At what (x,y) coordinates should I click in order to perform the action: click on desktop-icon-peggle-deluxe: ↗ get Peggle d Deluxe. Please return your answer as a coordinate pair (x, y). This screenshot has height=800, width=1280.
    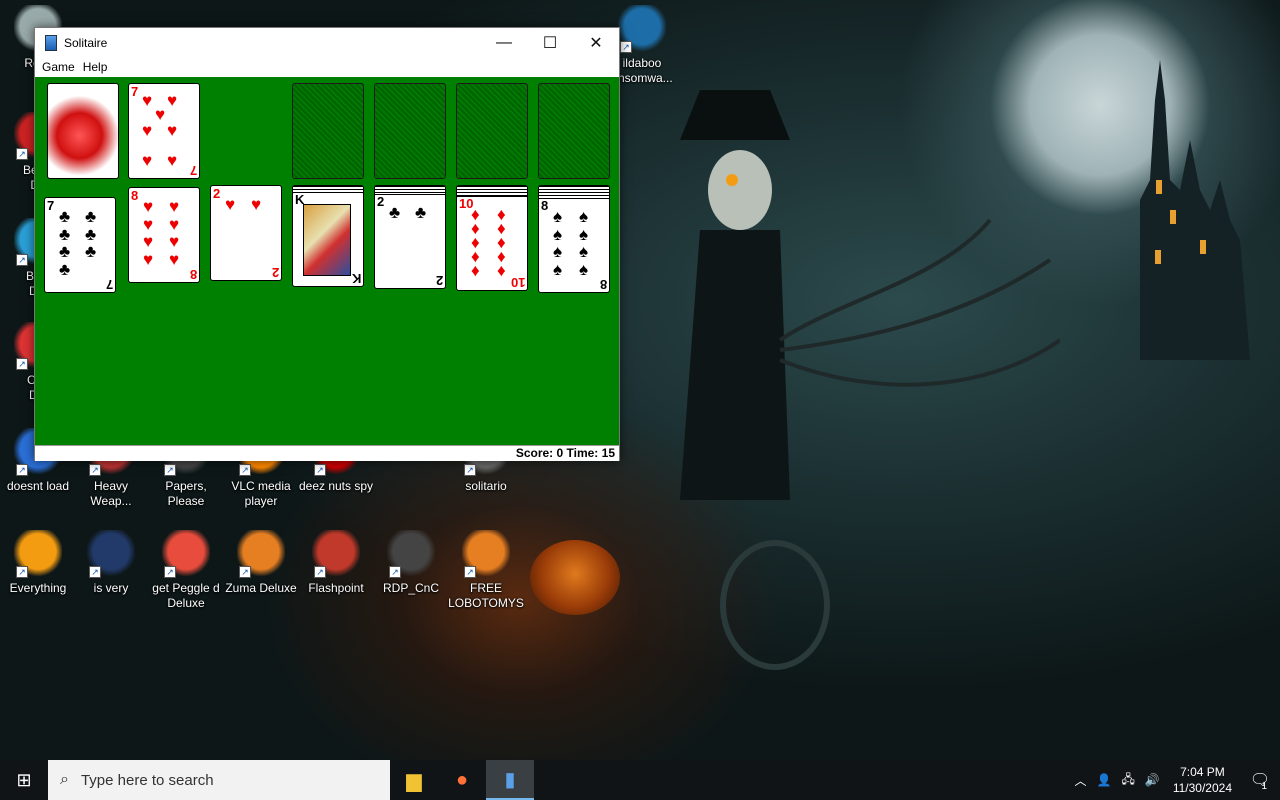
    Looking at the image, I should click on (186, 570).